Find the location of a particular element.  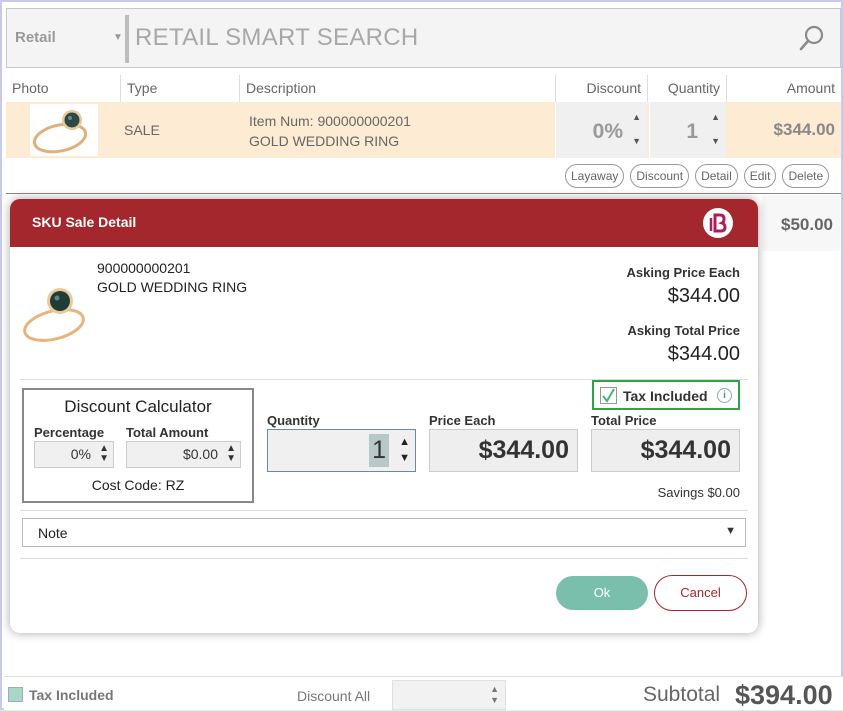

row2-amount: $50.00 is located at coordinates (807, 224).